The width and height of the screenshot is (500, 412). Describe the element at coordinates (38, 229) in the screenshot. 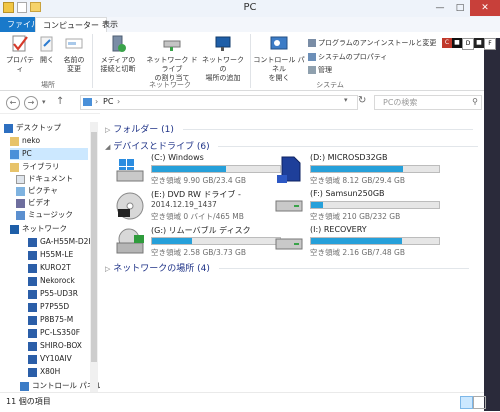

I see `nav-item-network: ネットワーク` at that location.